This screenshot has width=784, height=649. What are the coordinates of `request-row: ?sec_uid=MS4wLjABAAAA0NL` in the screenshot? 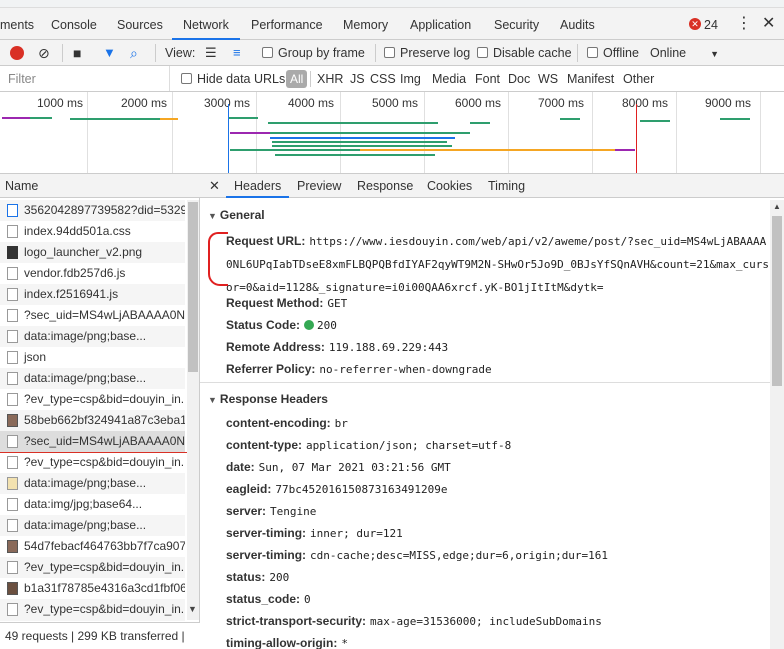 It's located at (92, 315).